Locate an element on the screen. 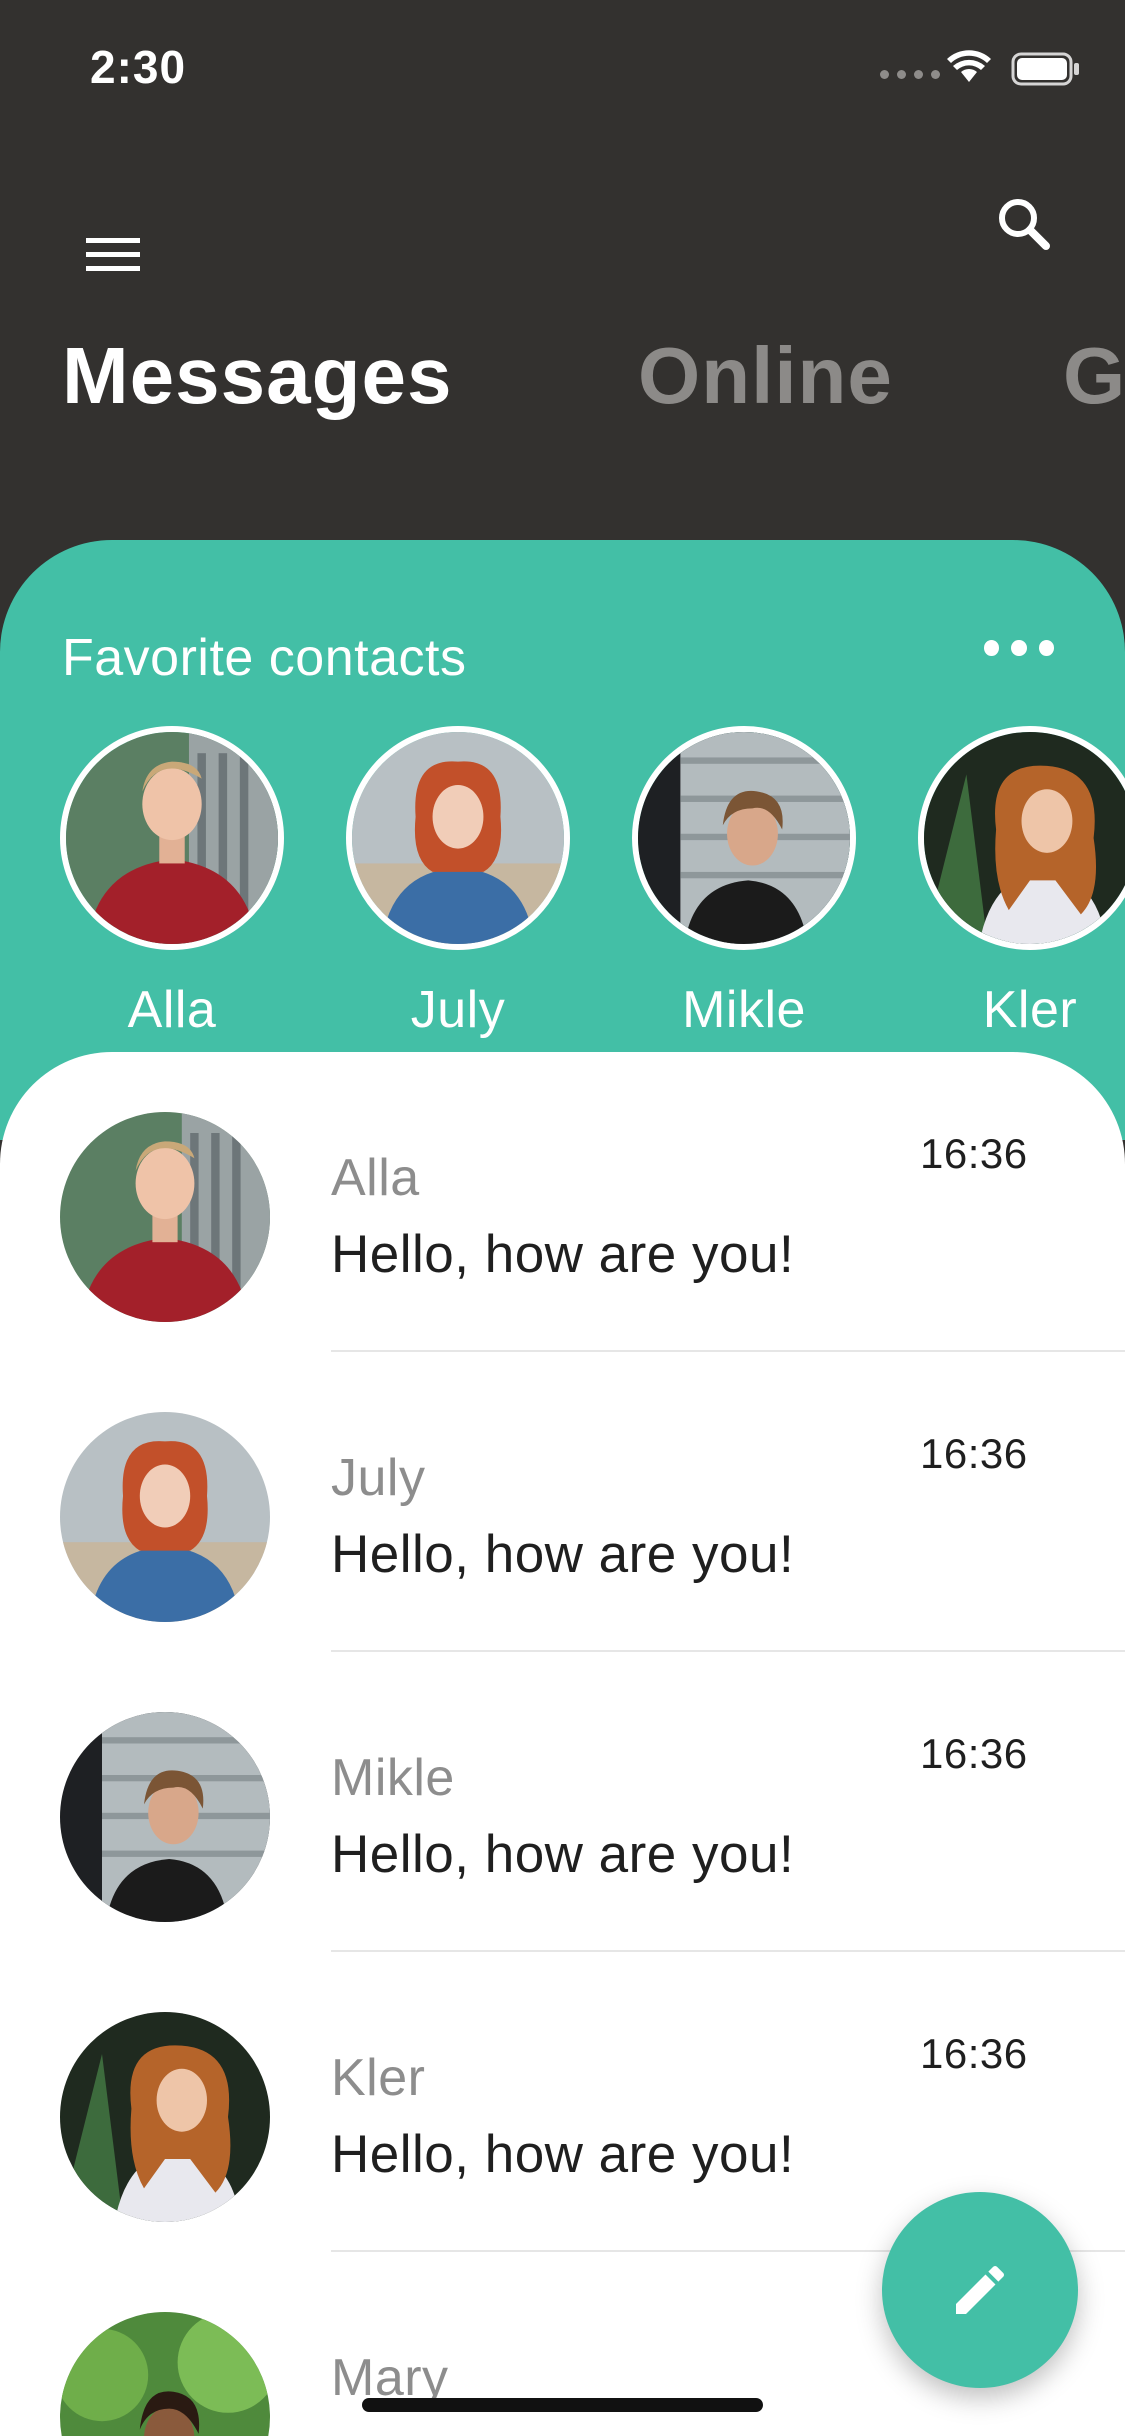 This screenshot has height=2436, width=1125. chat-list-item: Alla Hello, how are you! 16:36 is located at coordinates (562, 1202).